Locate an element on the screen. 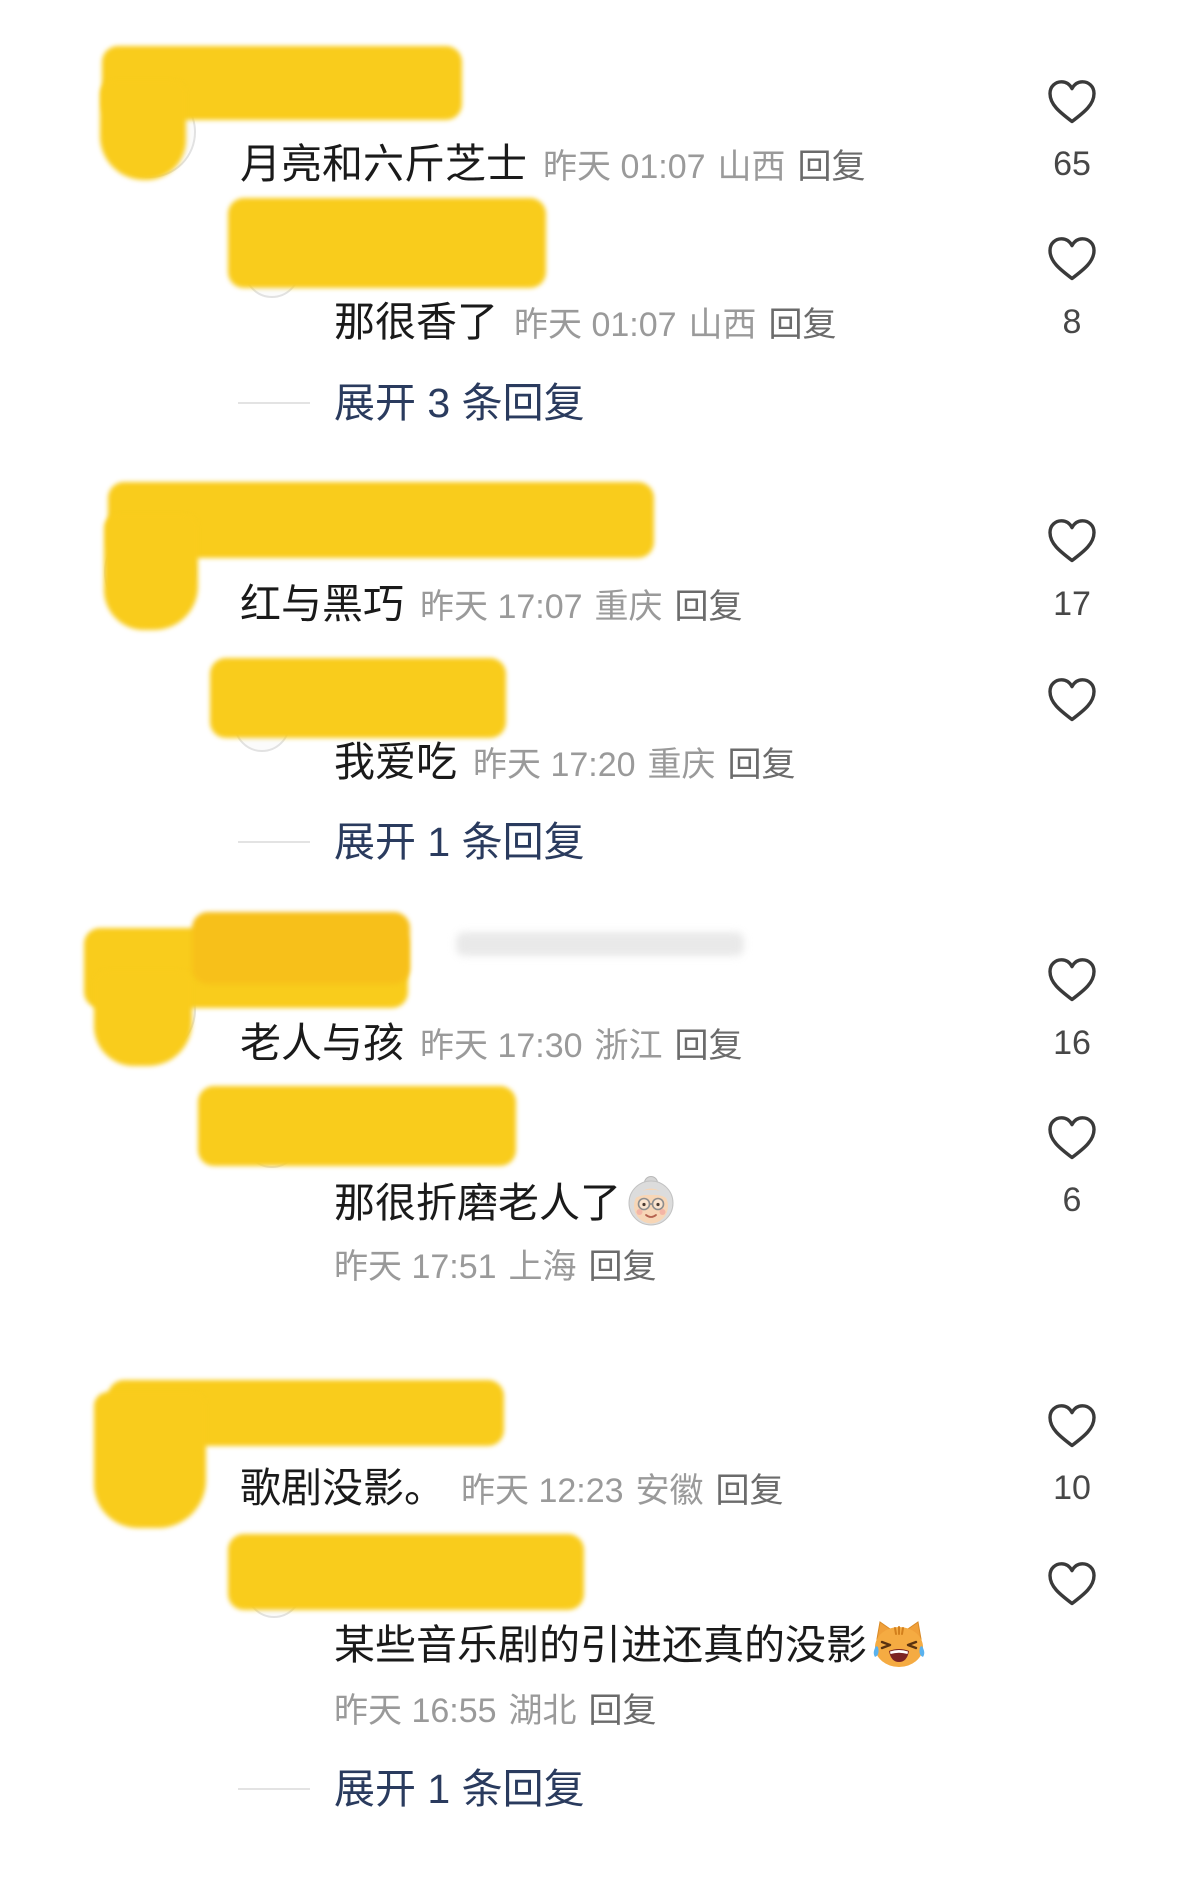 The height and width of the screenshot is (1889, 1200). comment-row: 红与黑巧 昨天 17:07 重庆 回复 is located at coordinates (491, 604).